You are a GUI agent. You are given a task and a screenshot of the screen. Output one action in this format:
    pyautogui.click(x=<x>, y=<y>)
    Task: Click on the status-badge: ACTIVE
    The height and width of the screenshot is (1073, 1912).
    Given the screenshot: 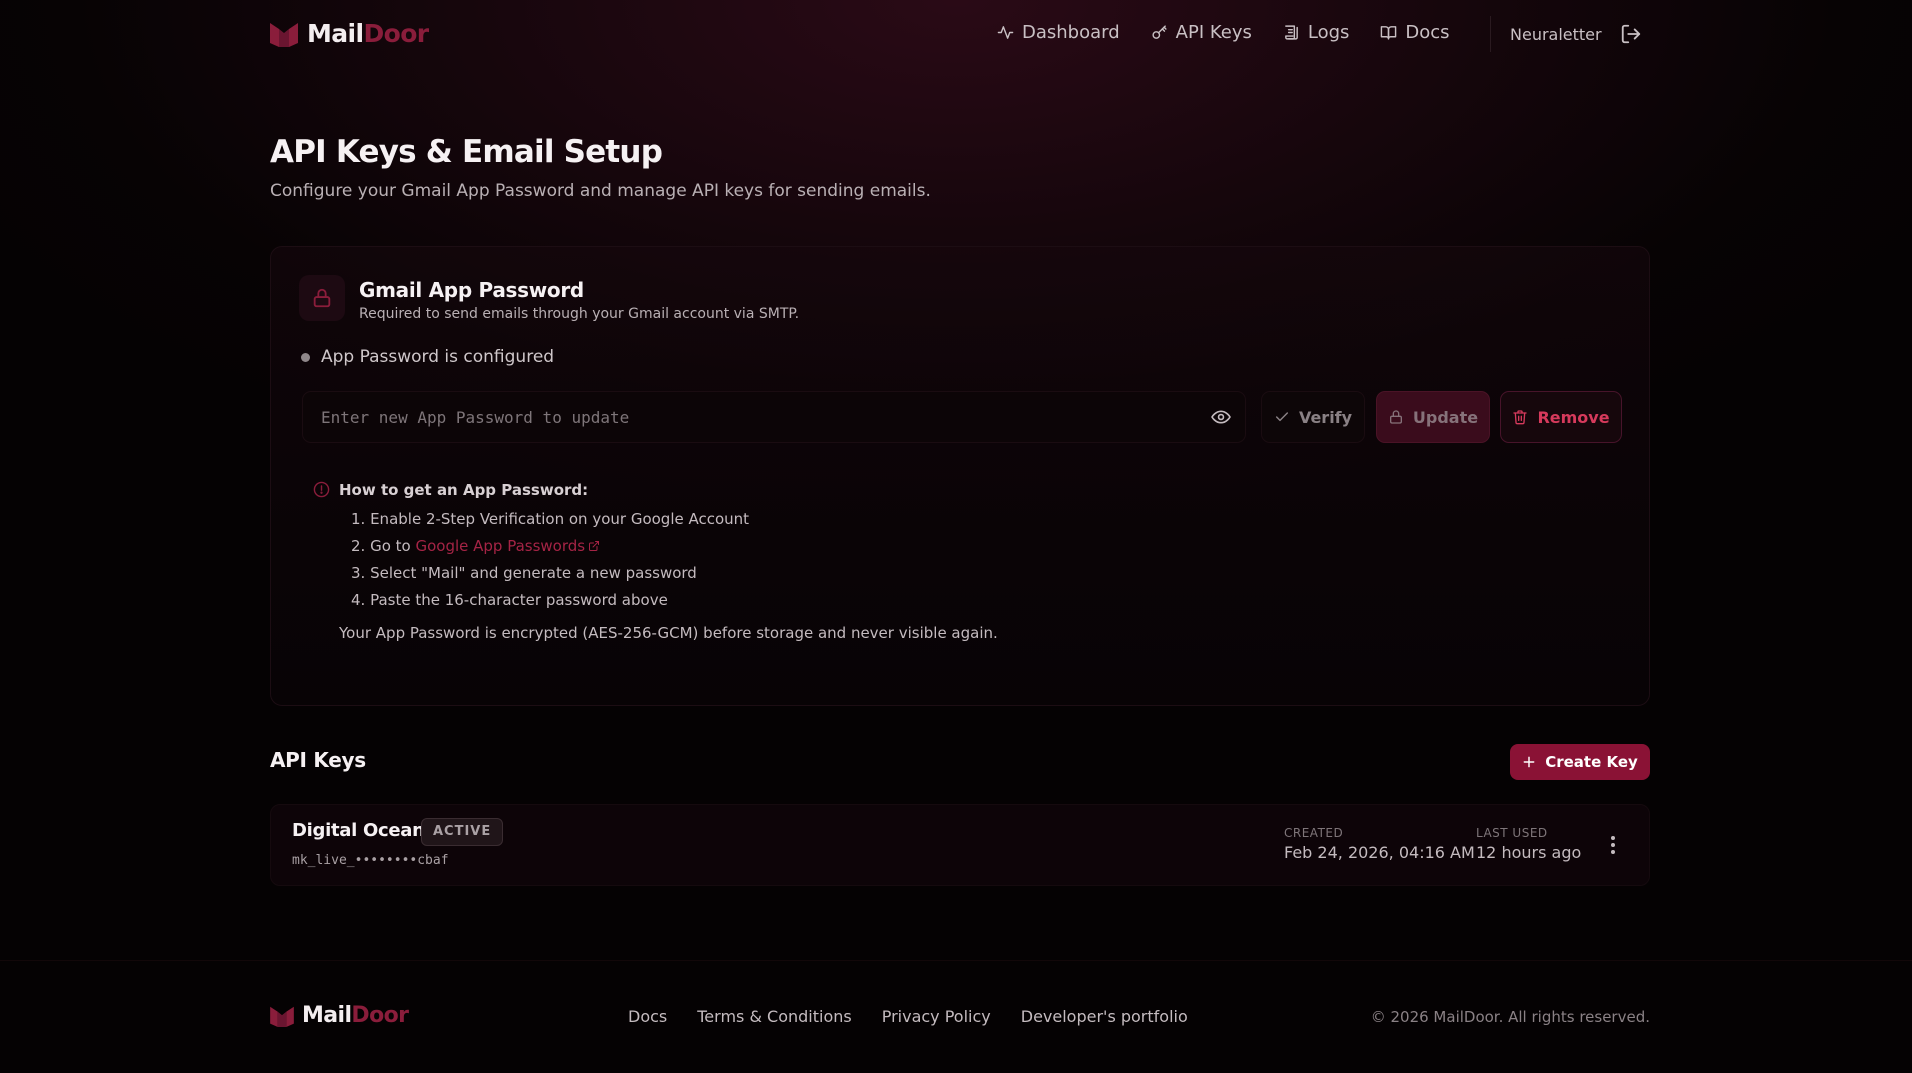 What is the action you would take?
    pyautogui.click(x=462, y=832)
    